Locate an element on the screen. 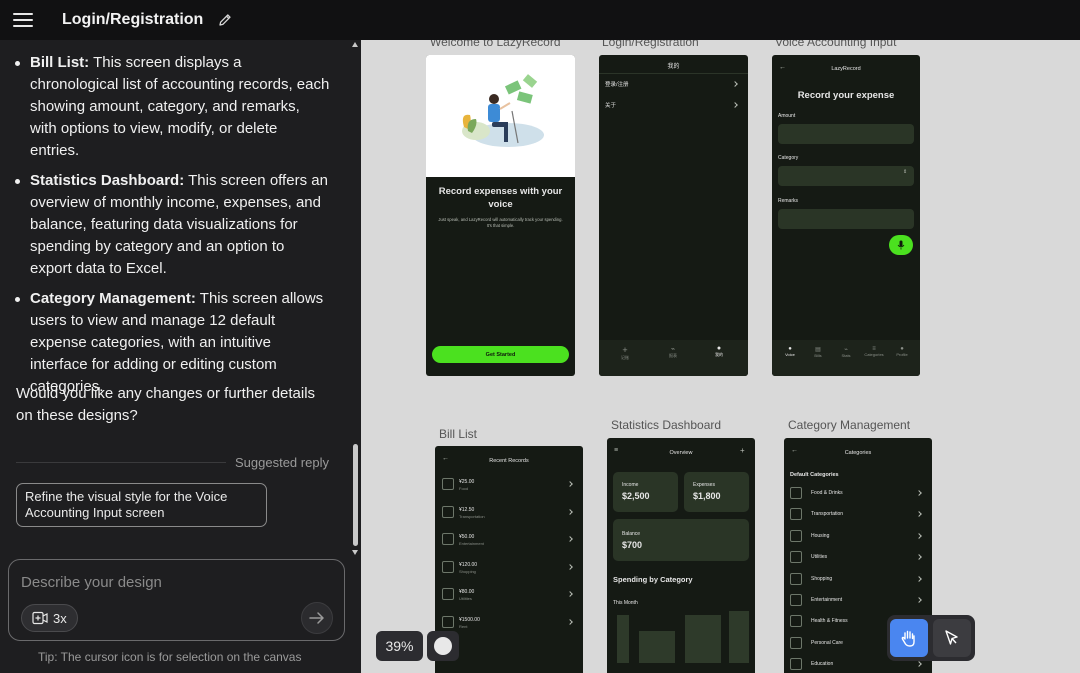 This screenshot has height=673, width=1080. microphone-button is located at coordinates (901, 245).